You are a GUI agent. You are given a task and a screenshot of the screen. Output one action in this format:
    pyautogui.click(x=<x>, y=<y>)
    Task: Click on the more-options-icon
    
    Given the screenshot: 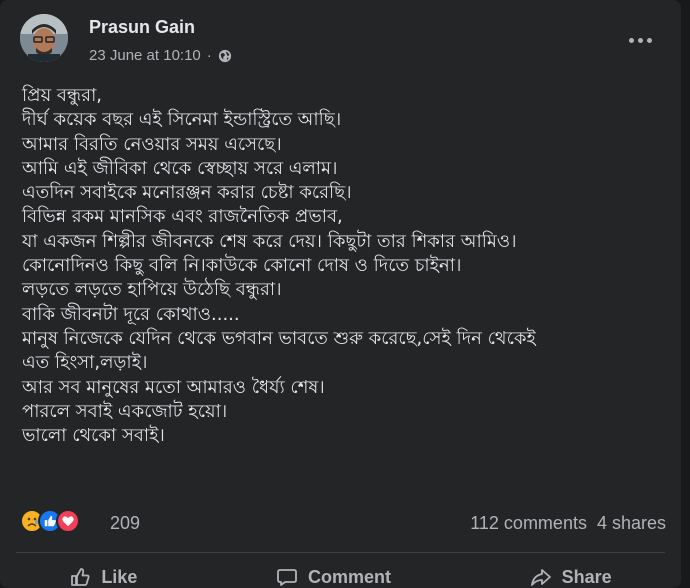 What is the action you would take?
    pyautogui.click(x=640, y=40)
    